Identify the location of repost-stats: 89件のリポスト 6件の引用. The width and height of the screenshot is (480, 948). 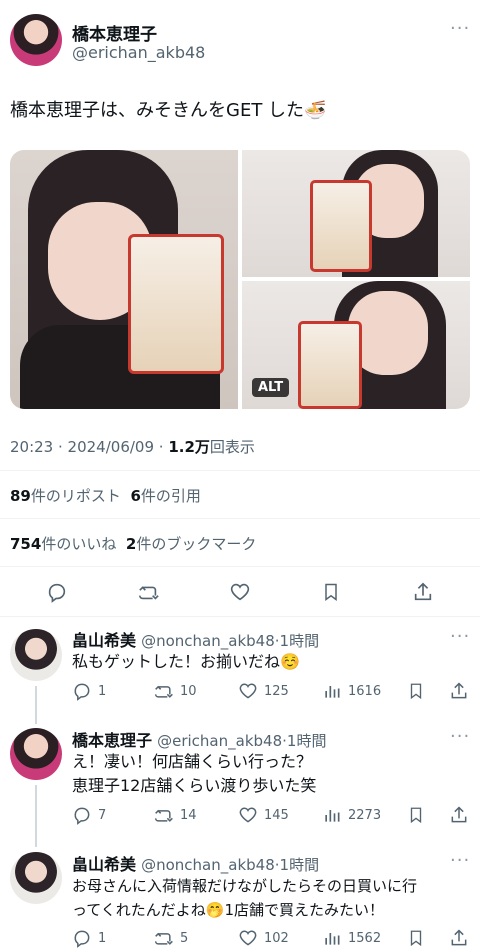
(105, 495).